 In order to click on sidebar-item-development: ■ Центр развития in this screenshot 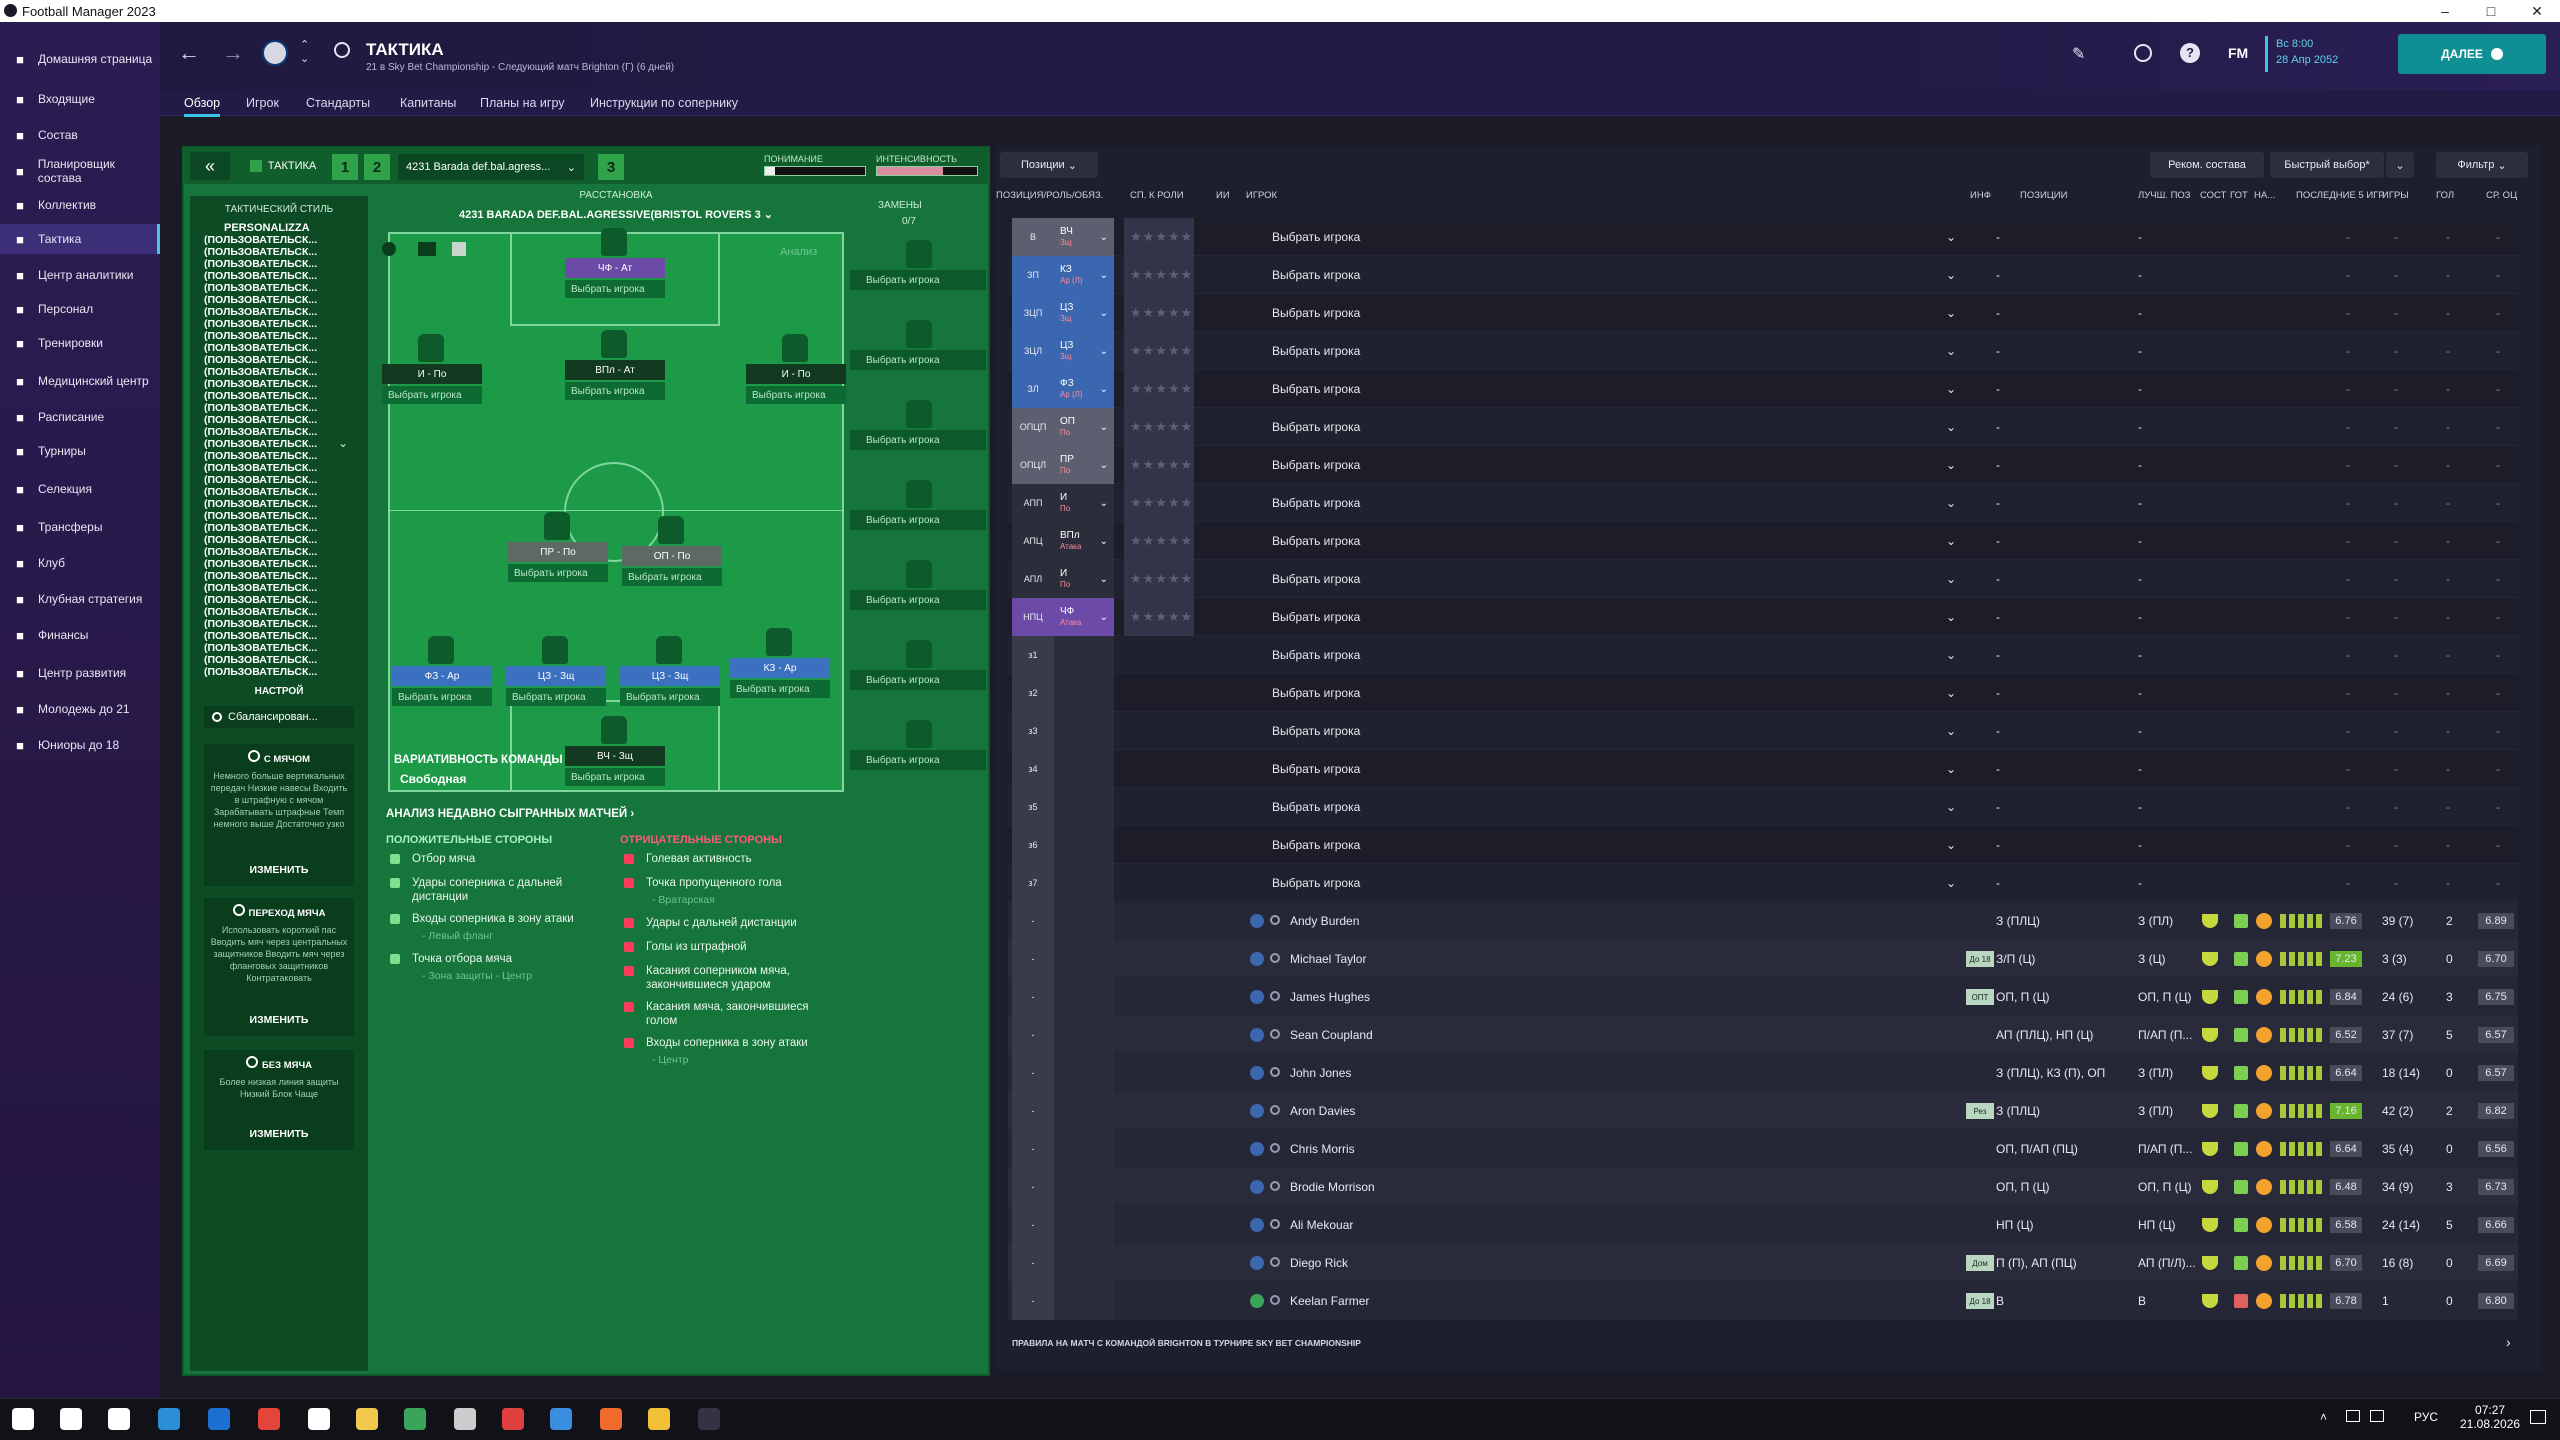, I will do `click(80, 673)`.